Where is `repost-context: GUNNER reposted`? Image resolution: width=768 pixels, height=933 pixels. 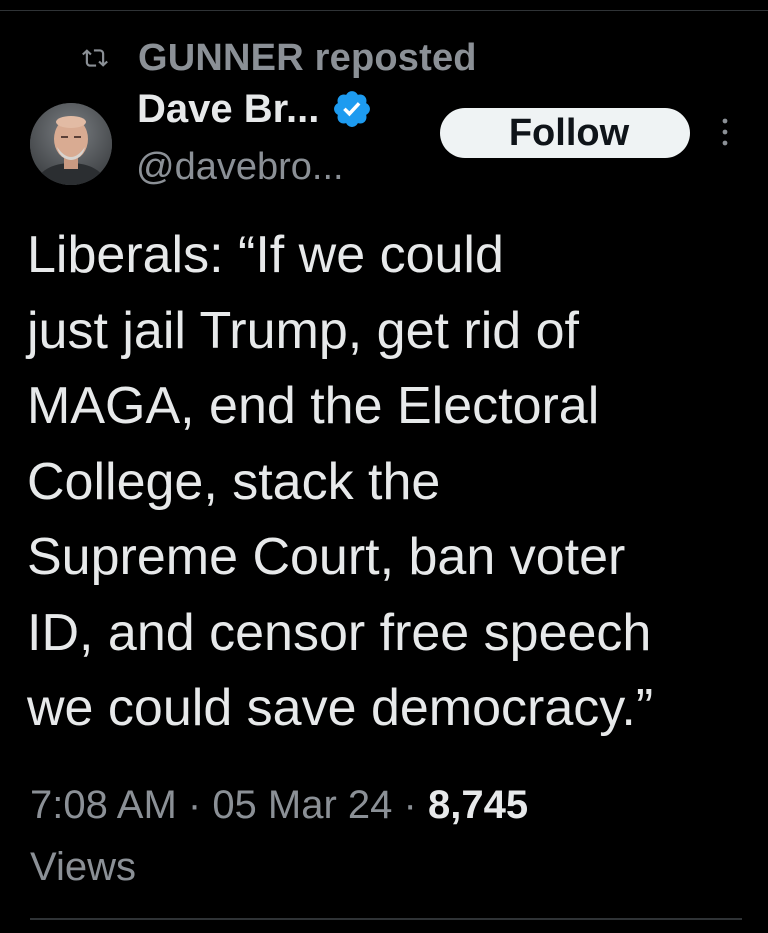 repost-context: GUNNER reposted is located at coordinates (279, 58).